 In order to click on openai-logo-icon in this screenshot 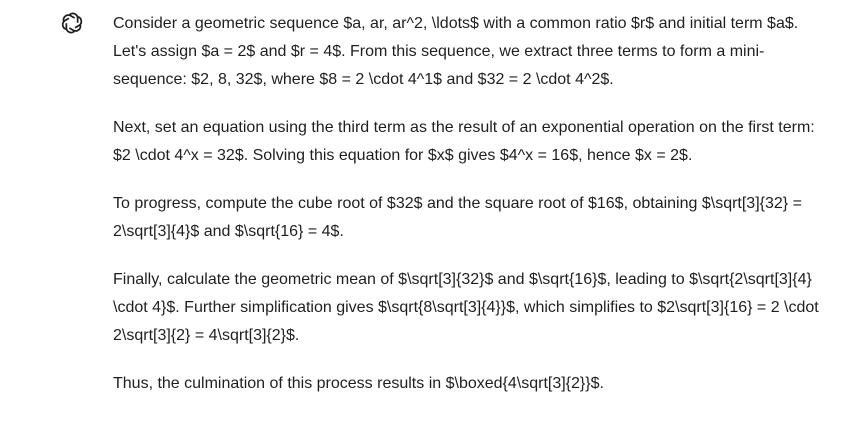, I will do `click(72, 23)`.